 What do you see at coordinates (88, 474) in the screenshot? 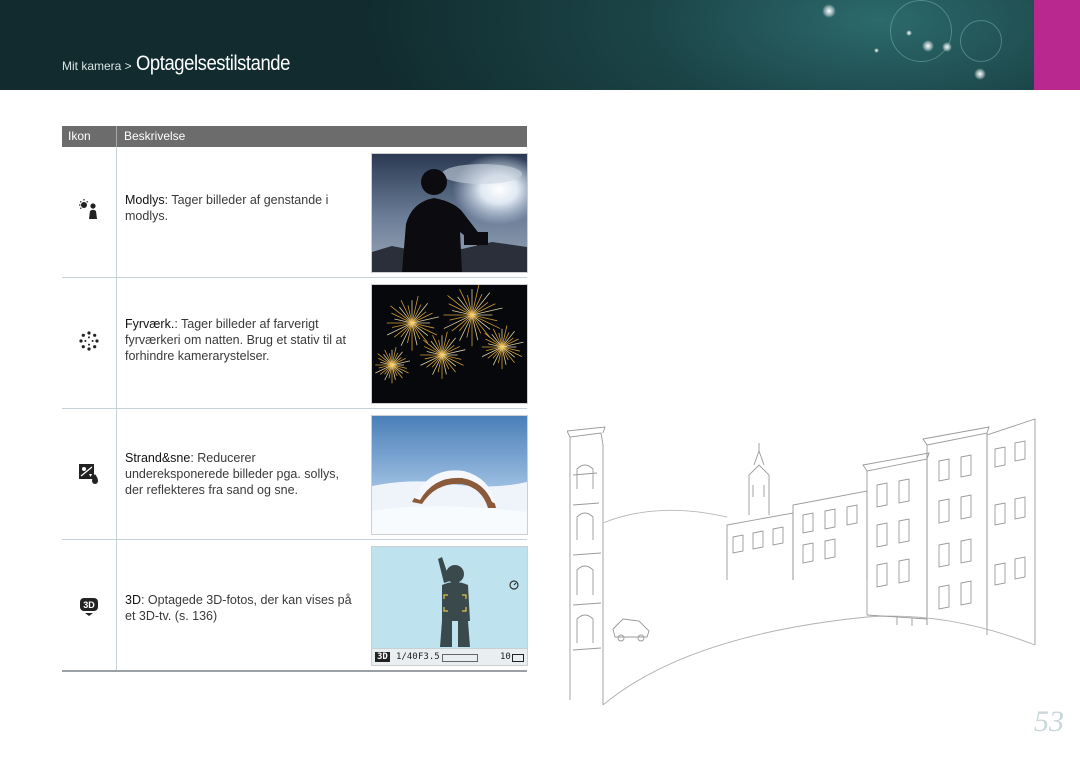
I see `beach-snow-icon` at bounding box center [88, 474].